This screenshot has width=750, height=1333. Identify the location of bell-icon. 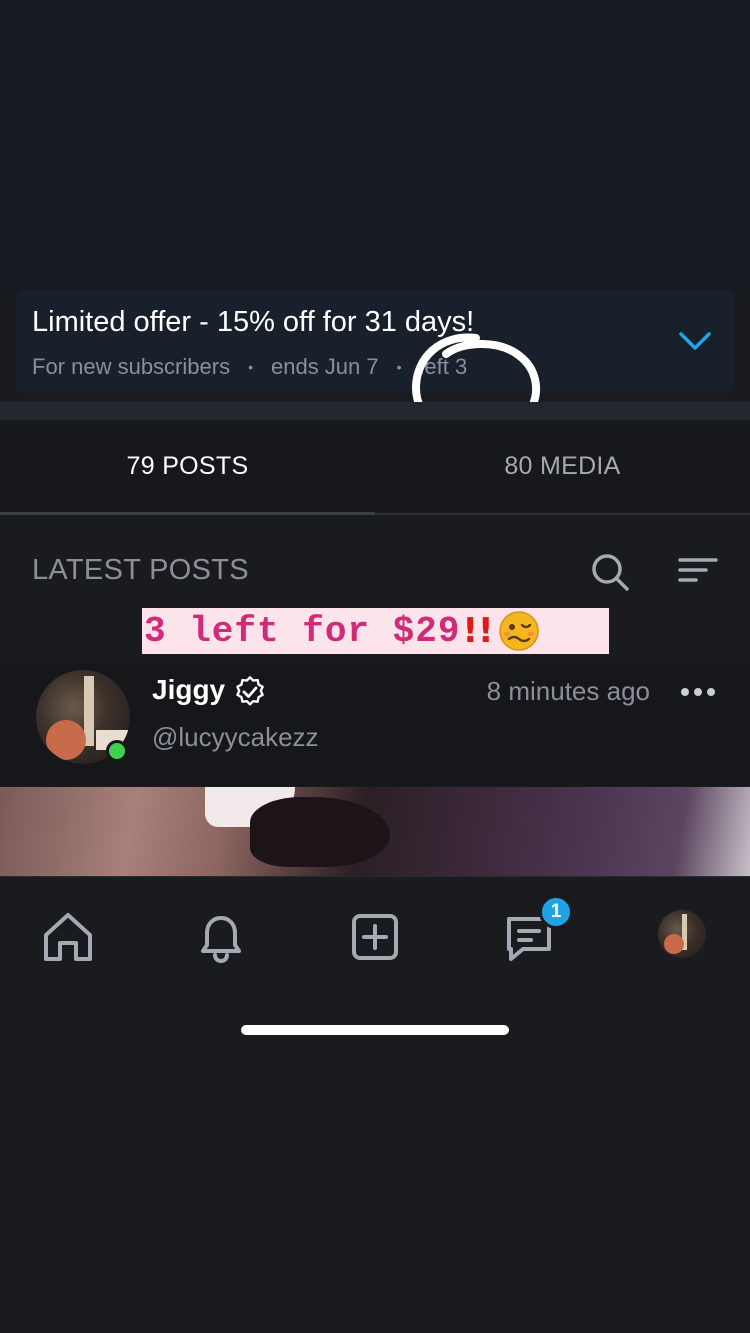
(221, 937).